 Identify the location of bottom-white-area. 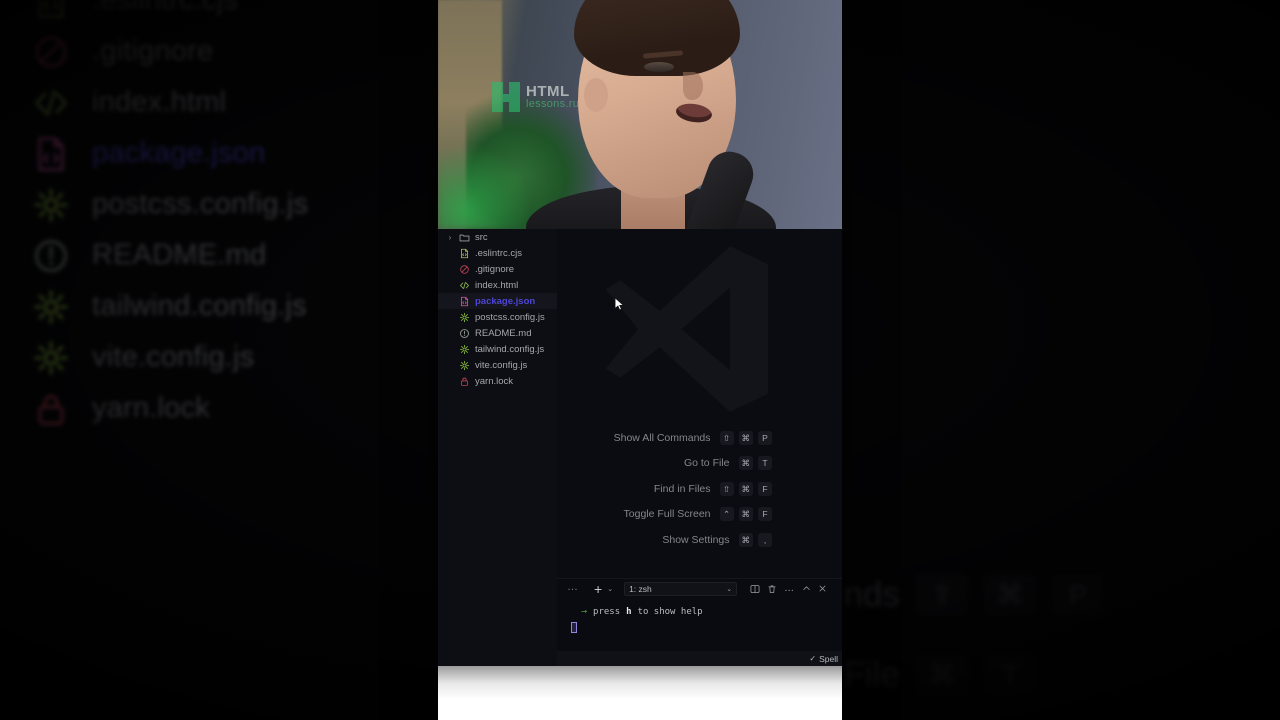
(640, 693).